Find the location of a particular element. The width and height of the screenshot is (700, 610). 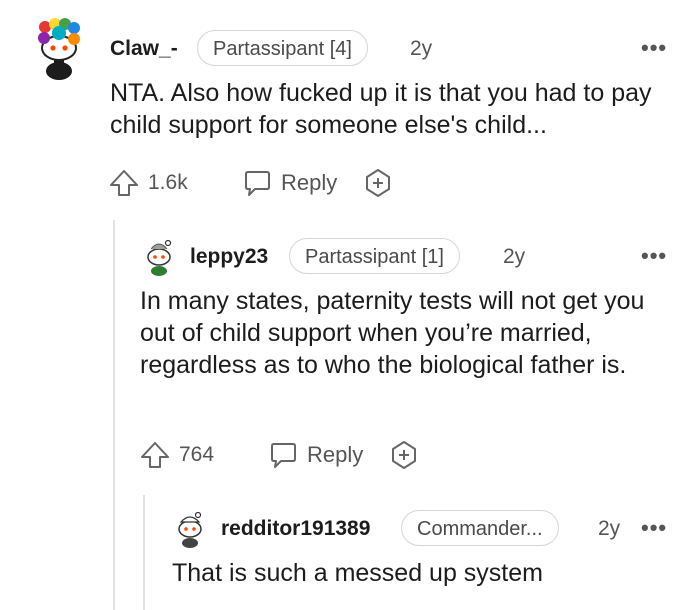

comment-username: leppy23 is located at coordinates (229, 257).